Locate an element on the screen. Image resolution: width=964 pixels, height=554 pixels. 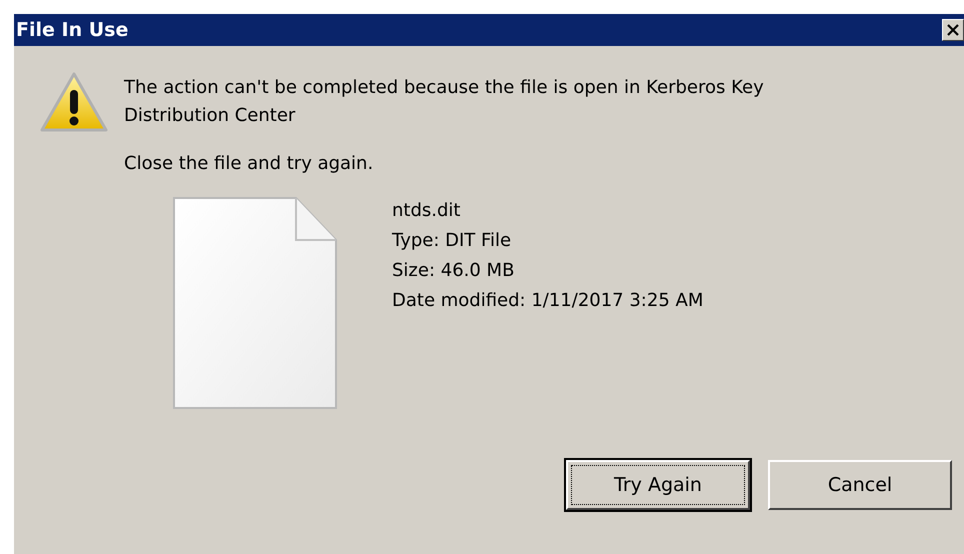
file-name: ntds.dit is located at coordinates (427, 211).